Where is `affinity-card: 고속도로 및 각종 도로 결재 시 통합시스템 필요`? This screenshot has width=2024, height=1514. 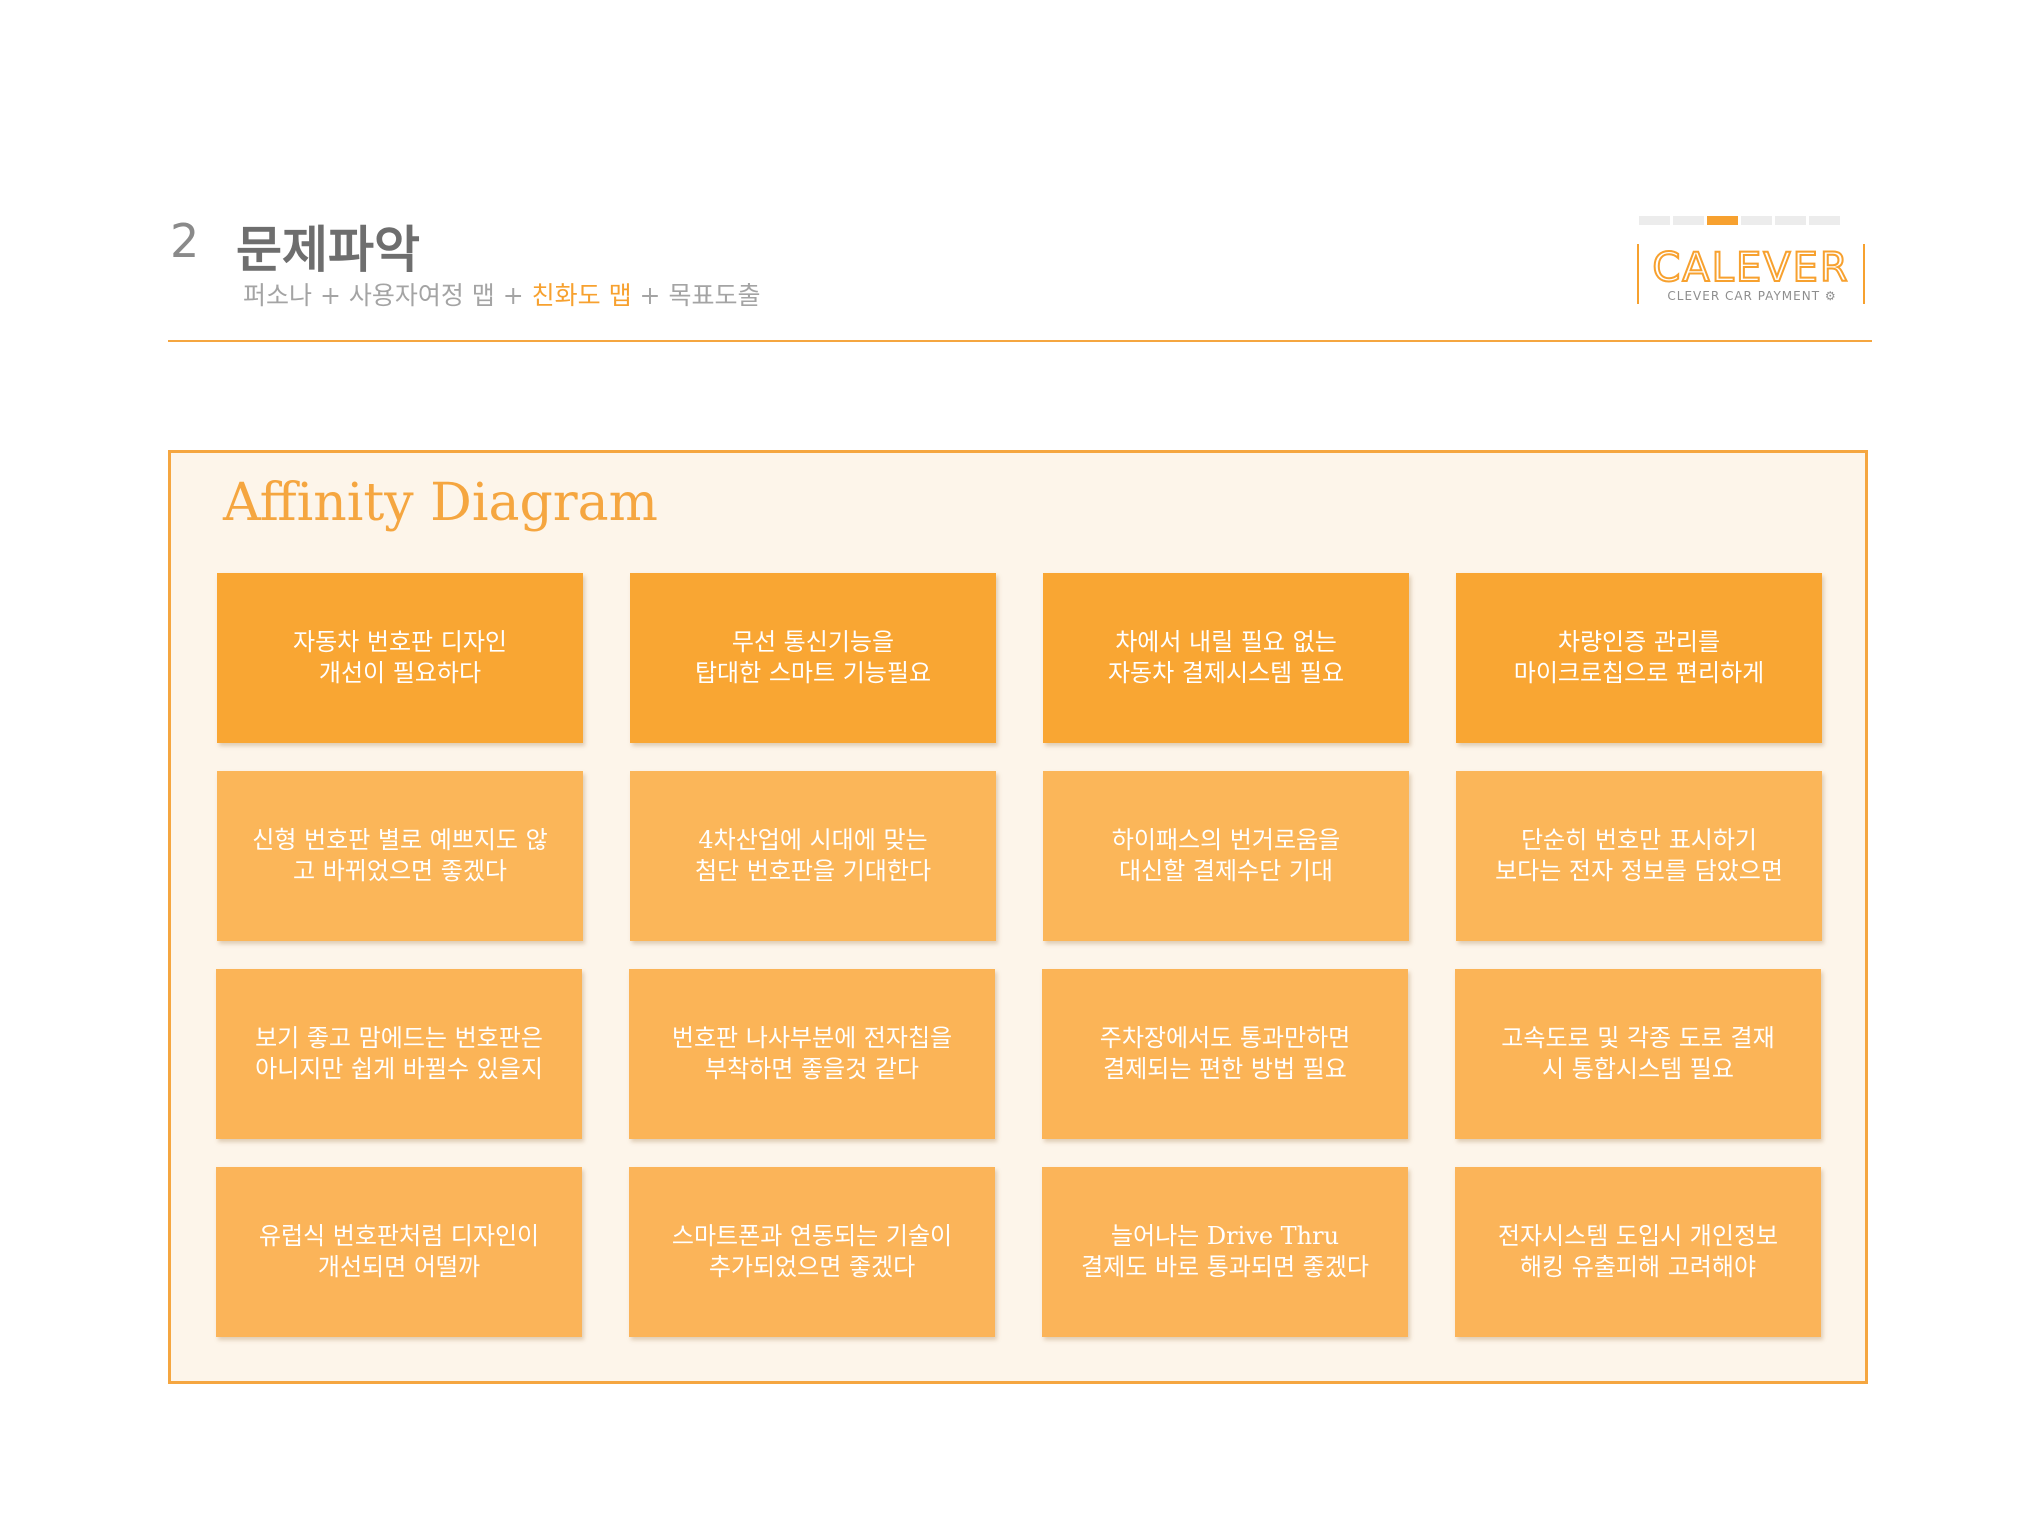
affinity-card: 고속도로 및 각종 도로 결재 시 통합시스템 필요 is located at coordinates (1638, 1054).